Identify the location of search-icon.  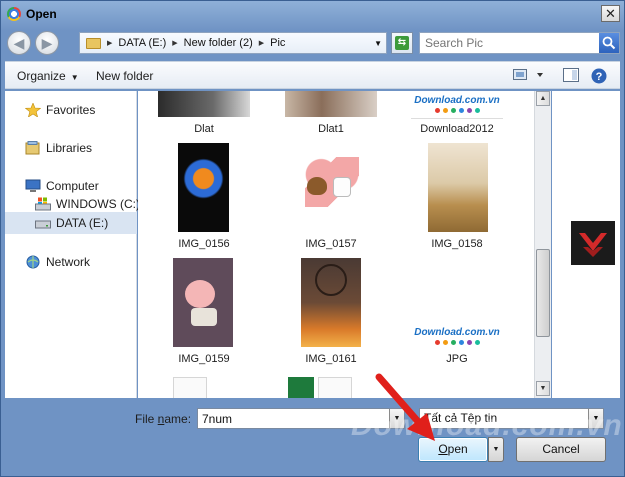
(609, 43).